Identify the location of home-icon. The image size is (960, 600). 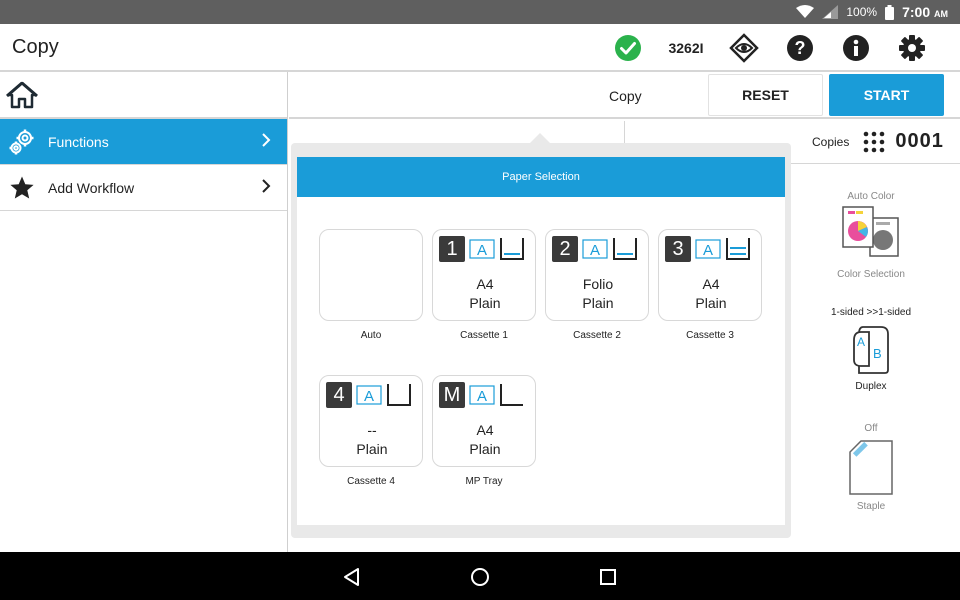
(22, 94).